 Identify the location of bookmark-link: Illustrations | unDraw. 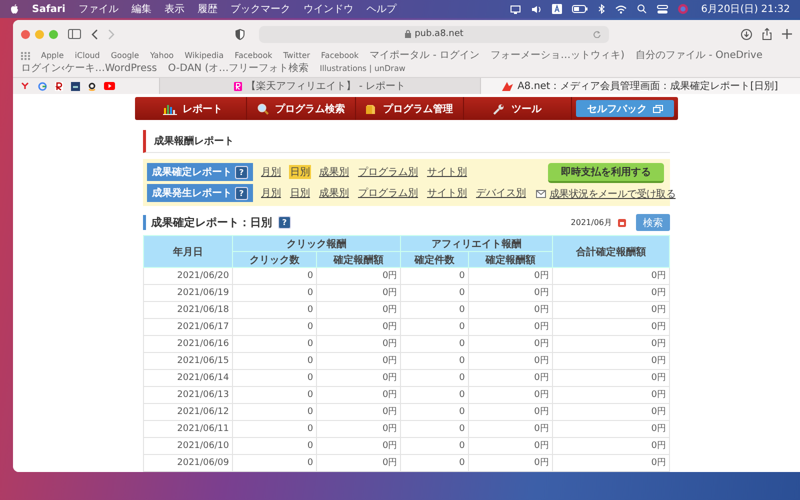
(363, 69).